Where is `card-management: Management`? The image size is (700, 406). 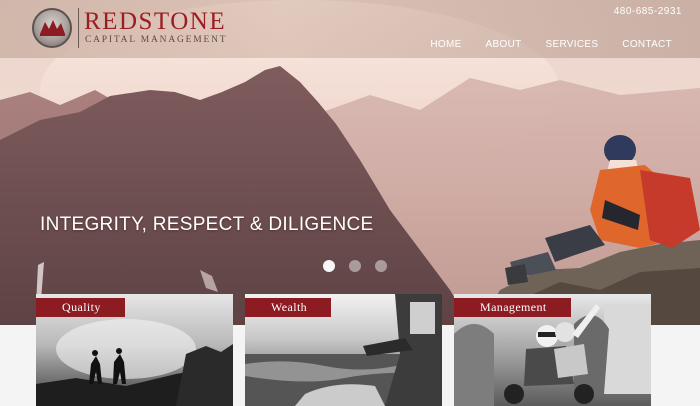
card-management: Management is located at coordinates (552, 350).